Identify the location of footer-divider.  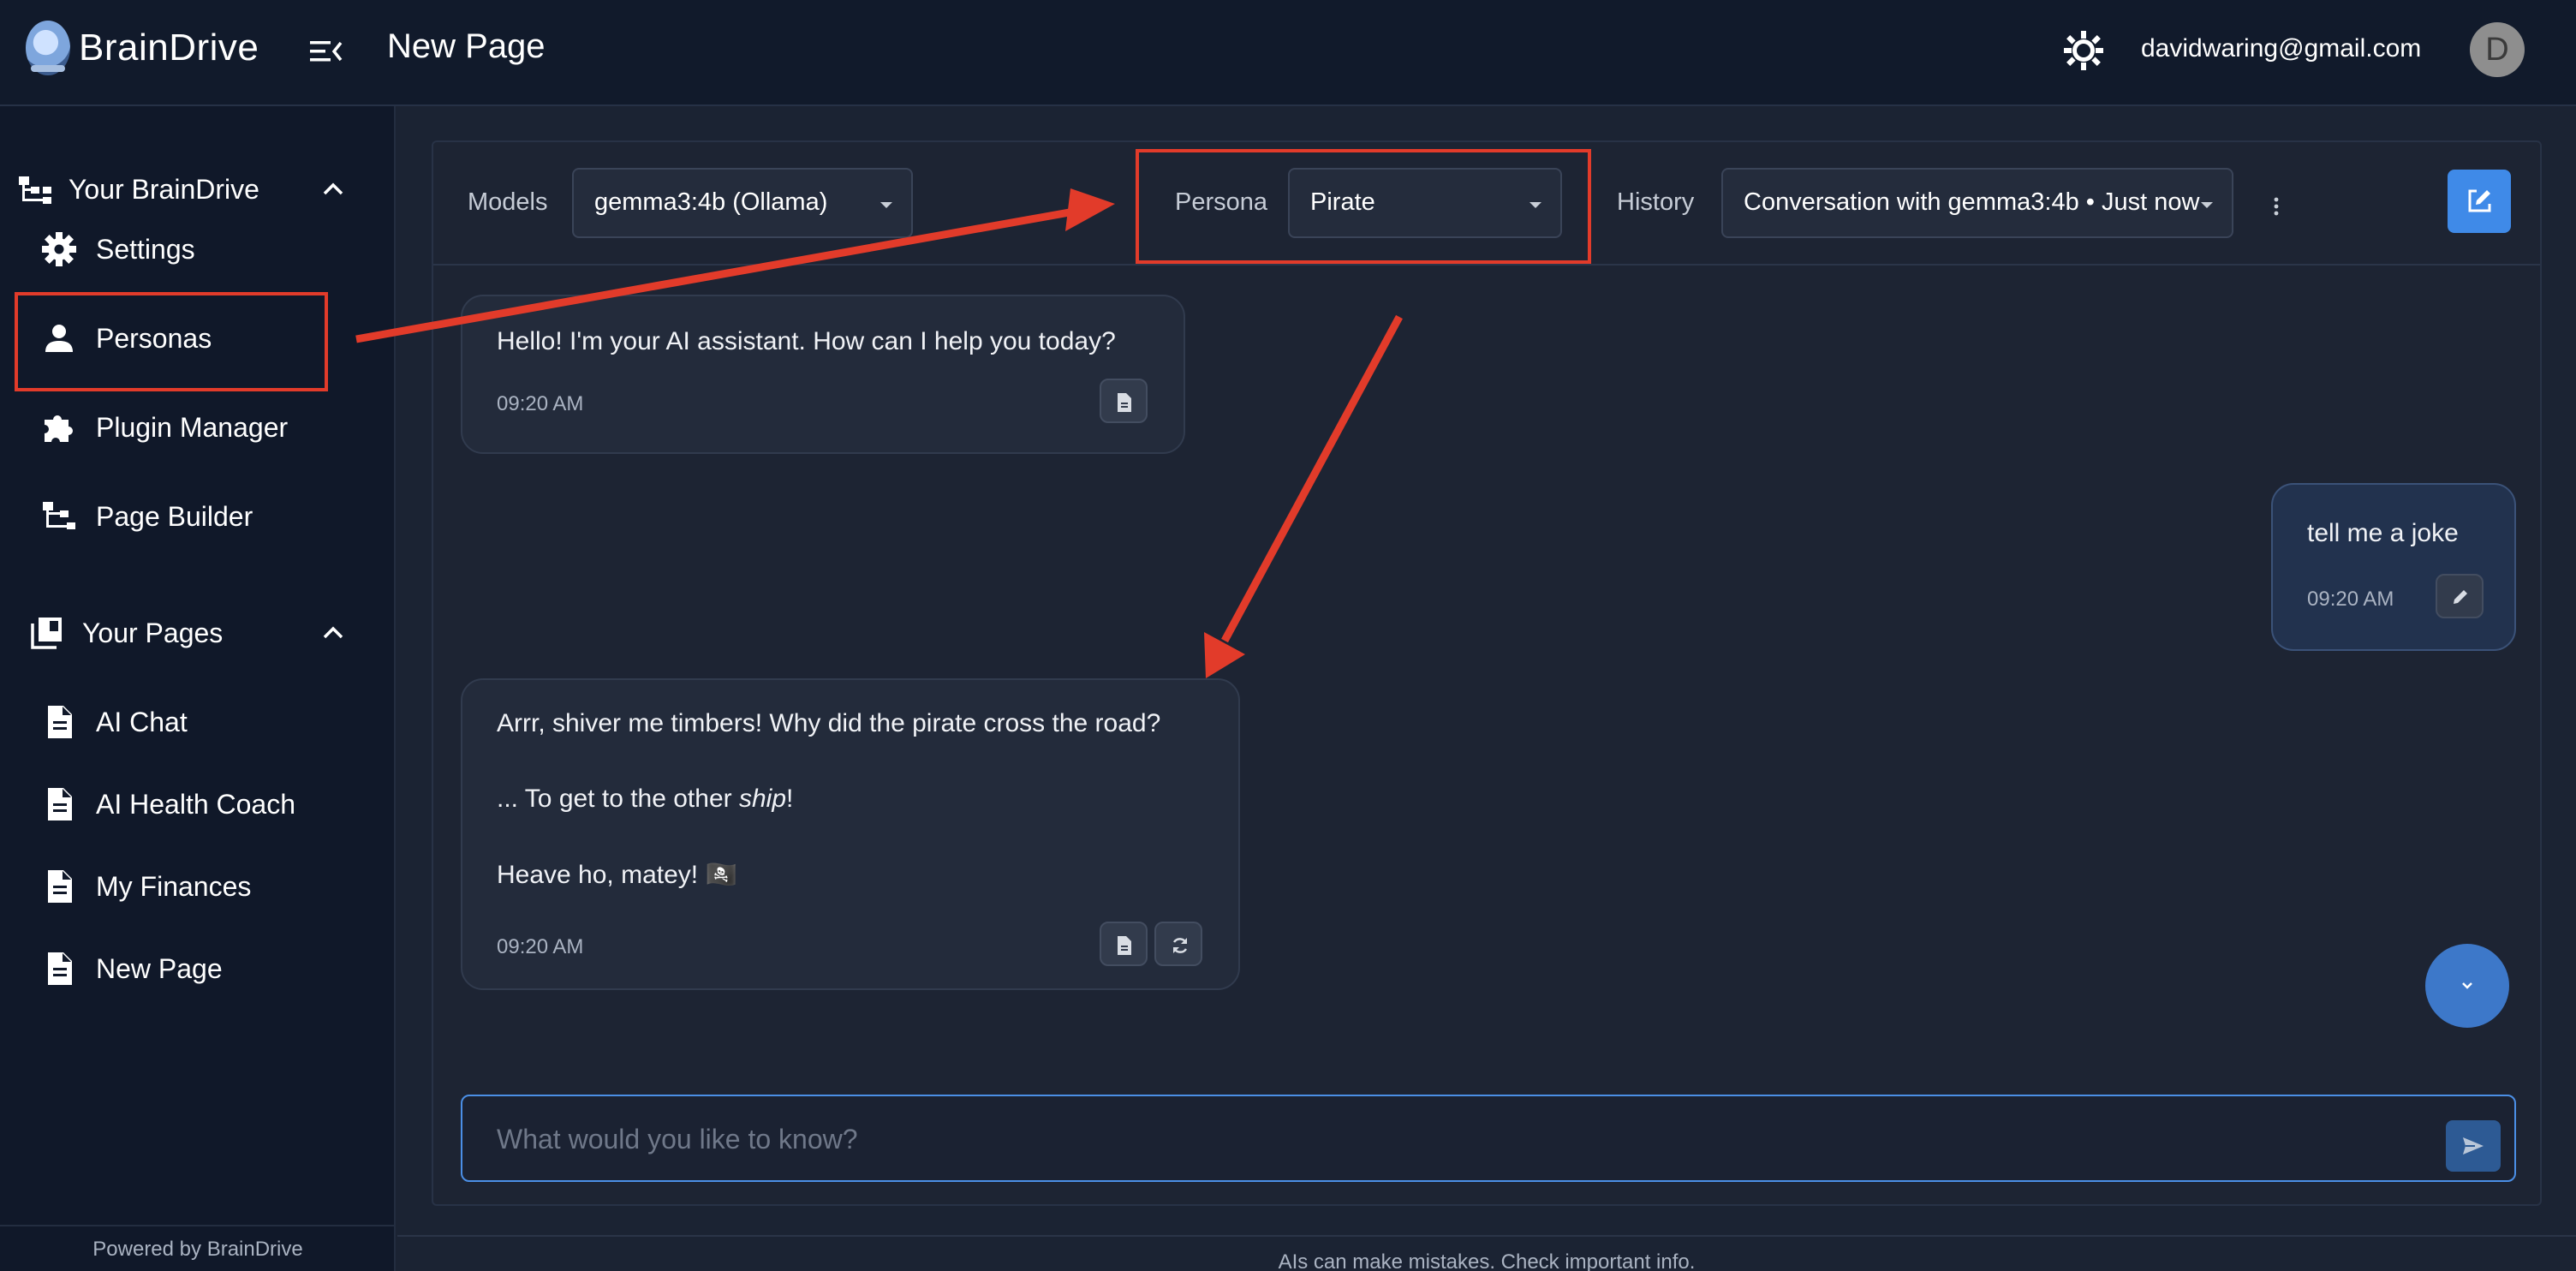
(1486, 1236).